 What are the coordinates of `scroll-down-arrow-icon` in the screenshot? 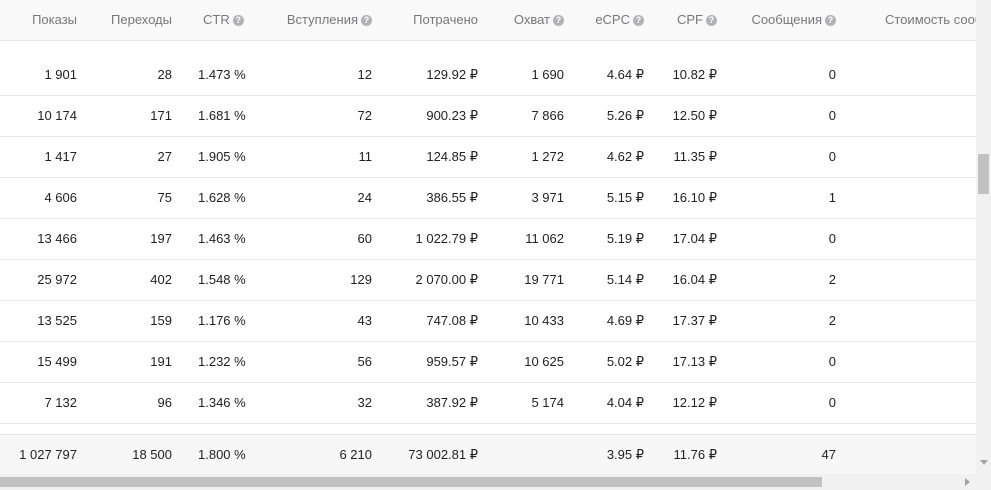 It's located at (984, 462).